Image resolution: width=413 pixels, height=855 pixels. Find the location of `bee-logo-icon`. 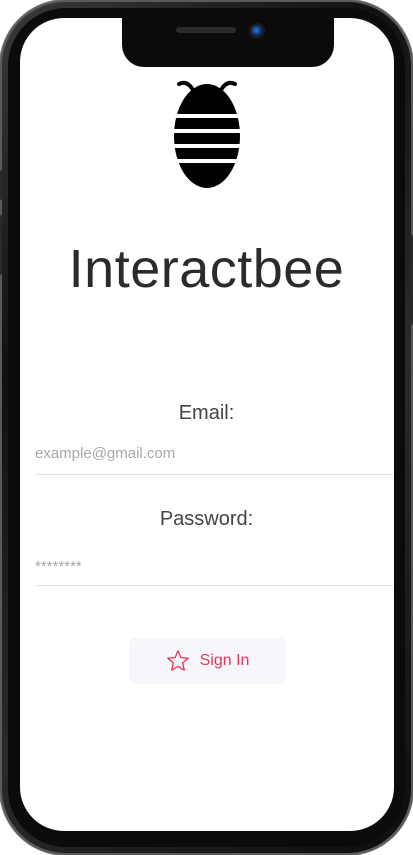

bee-logo-icon is located at coordinates (207, 134).